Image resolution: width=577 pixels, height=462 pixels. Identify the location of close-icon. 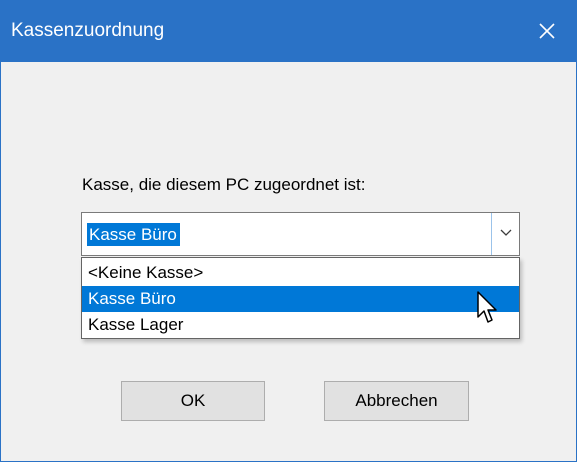
(547, 31).